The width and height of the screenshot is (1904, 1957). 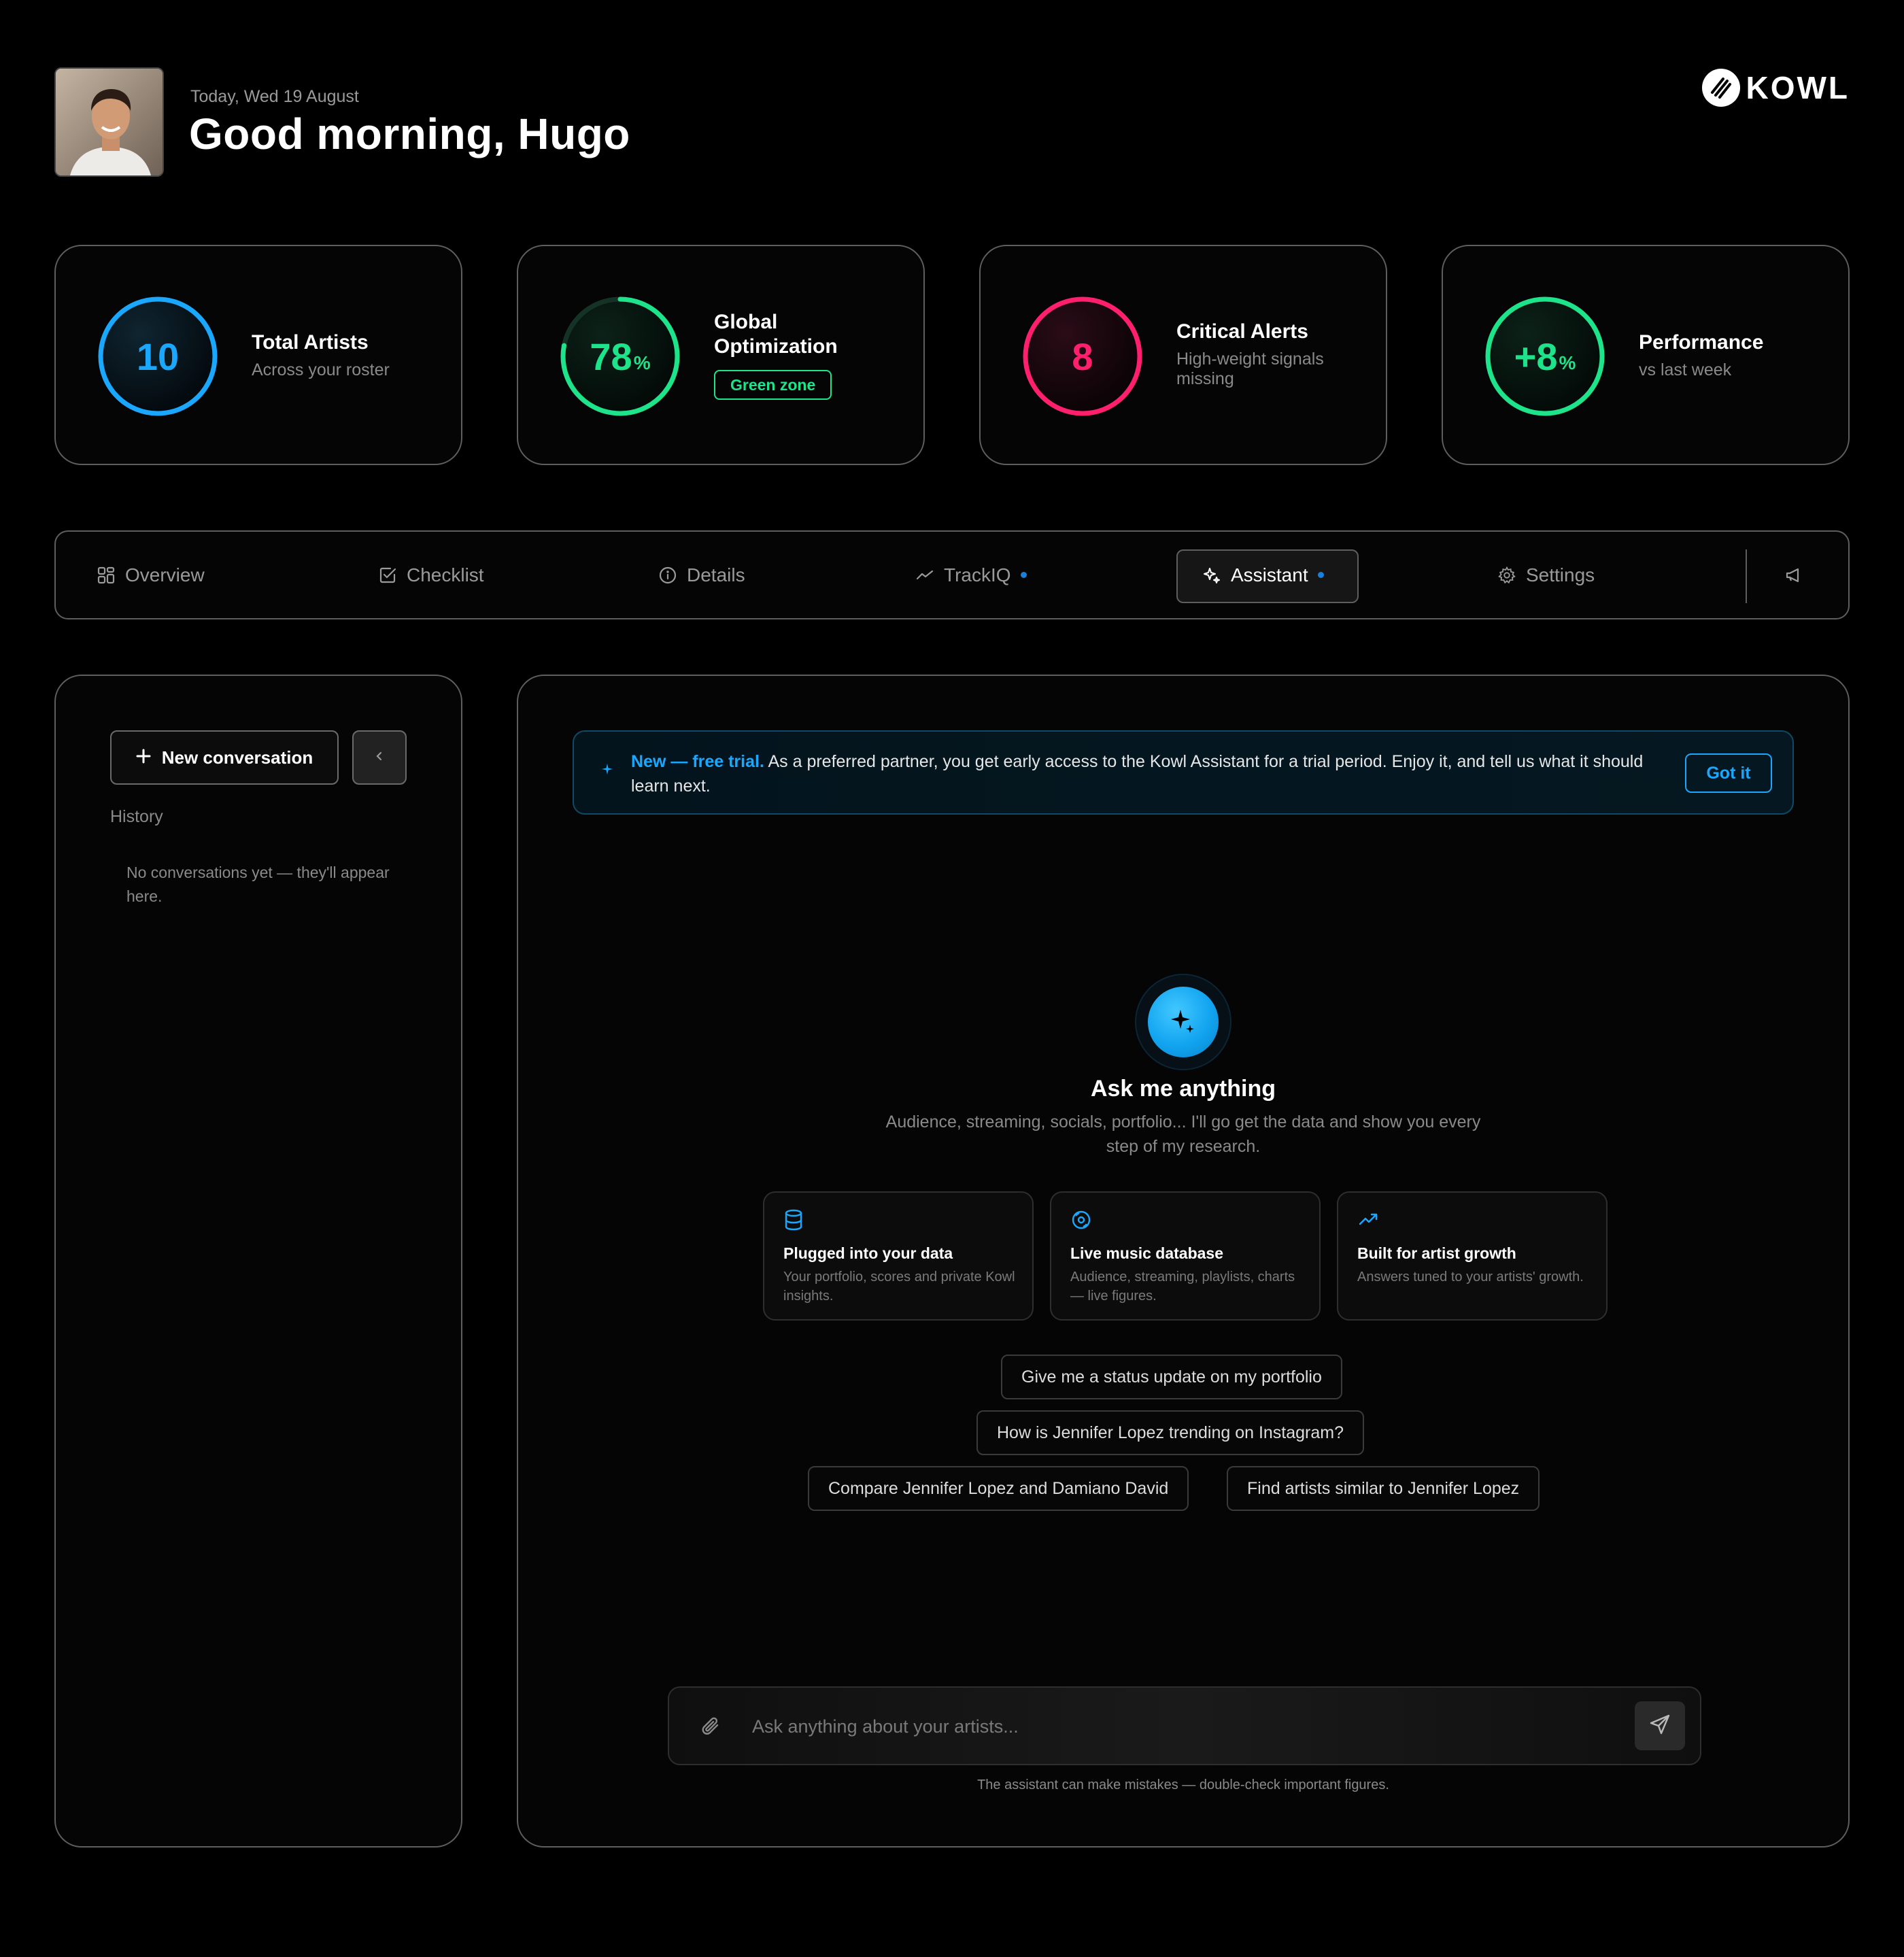 I want to click on tab-label: Overview, so click(x=165, y=574).